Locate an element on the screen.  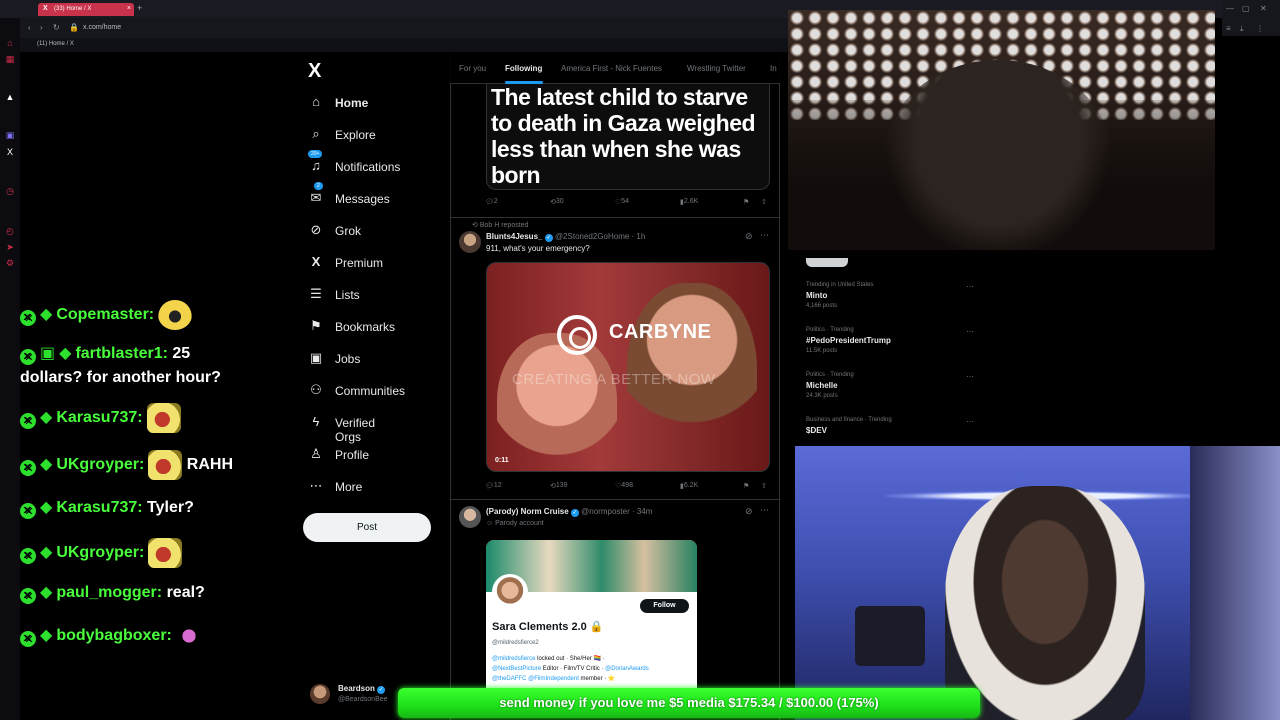
like-button: ♡ 498 is located at coordinates (624, 486).